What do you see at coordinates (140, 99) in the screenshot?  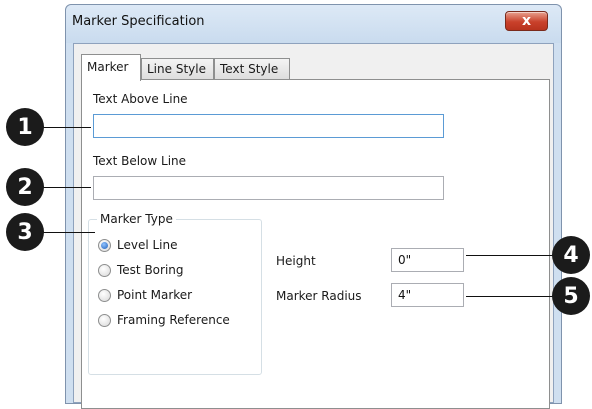 I see `text-above-line-label: Text Above Line` at bounding box center [140, 99].